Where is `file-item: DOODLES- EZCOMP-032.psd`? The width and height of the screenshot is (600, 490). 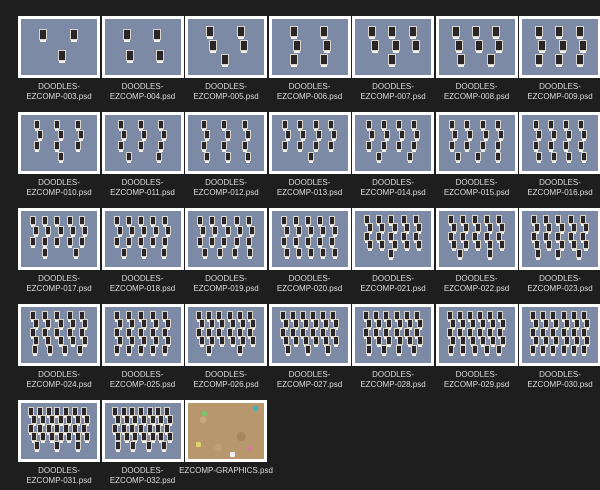 file-item: DOODLES- EZCOMP-032.psd is located at coordinates (142, 445).